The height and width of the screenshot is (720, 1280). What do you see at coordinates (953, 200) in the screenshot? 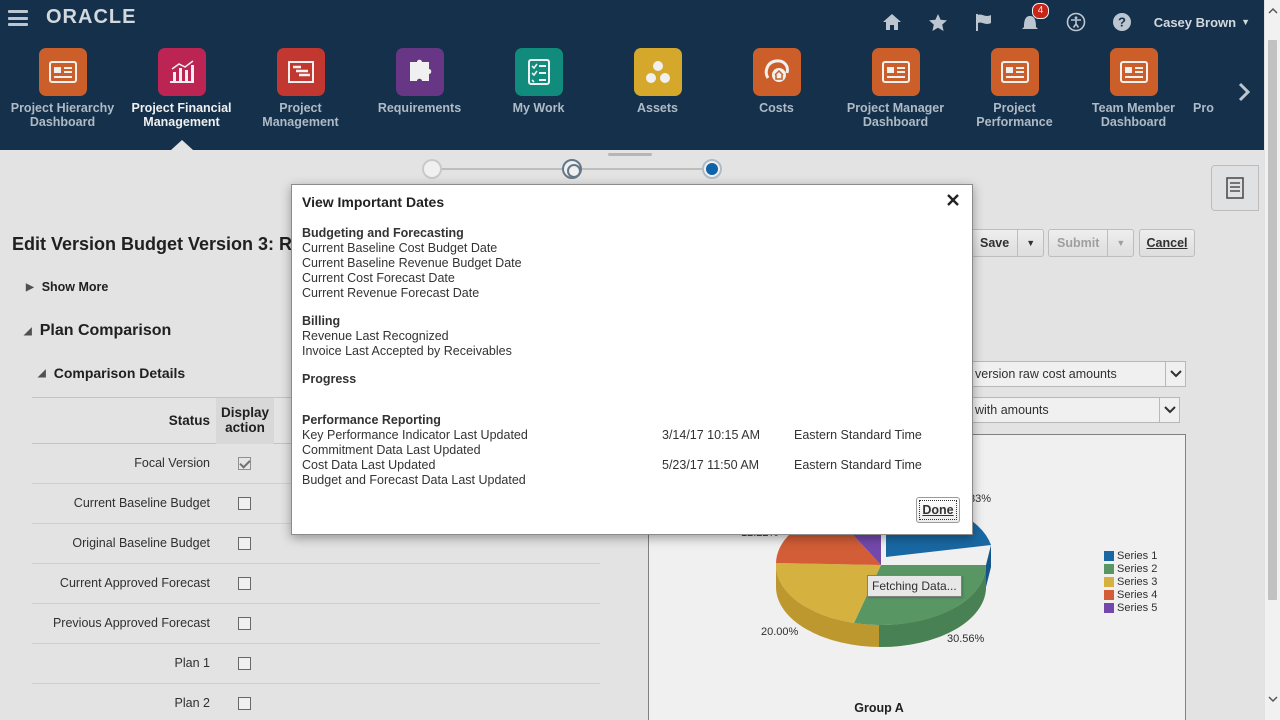
I see `close-icon` at bounding box center [953, 200].